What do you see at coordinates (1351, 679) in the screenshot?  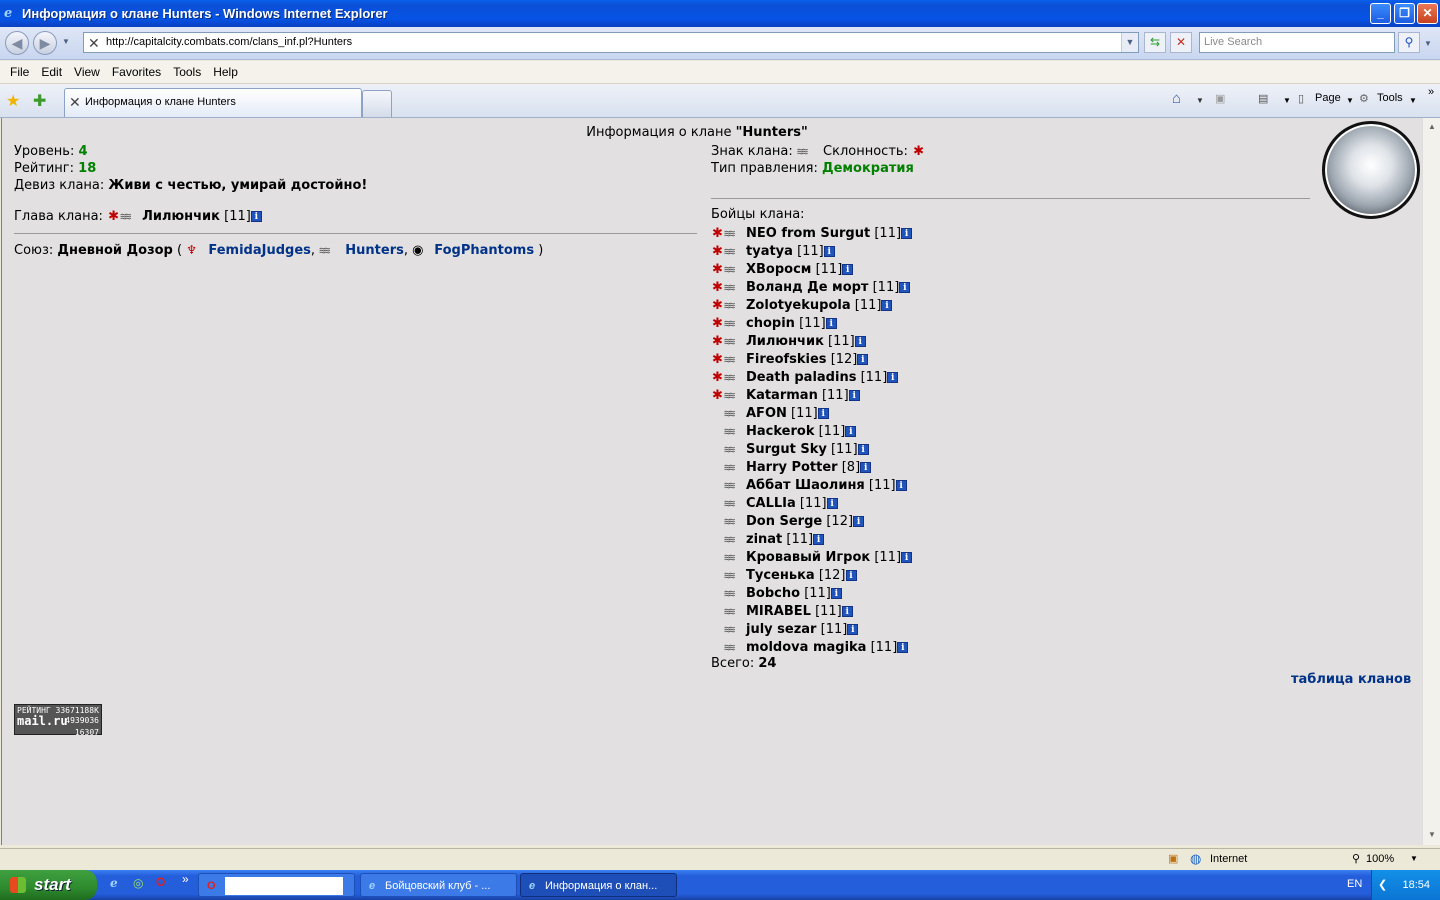 I see `clans-table-link: таблица кланов` at bounding box center [1351, 679].